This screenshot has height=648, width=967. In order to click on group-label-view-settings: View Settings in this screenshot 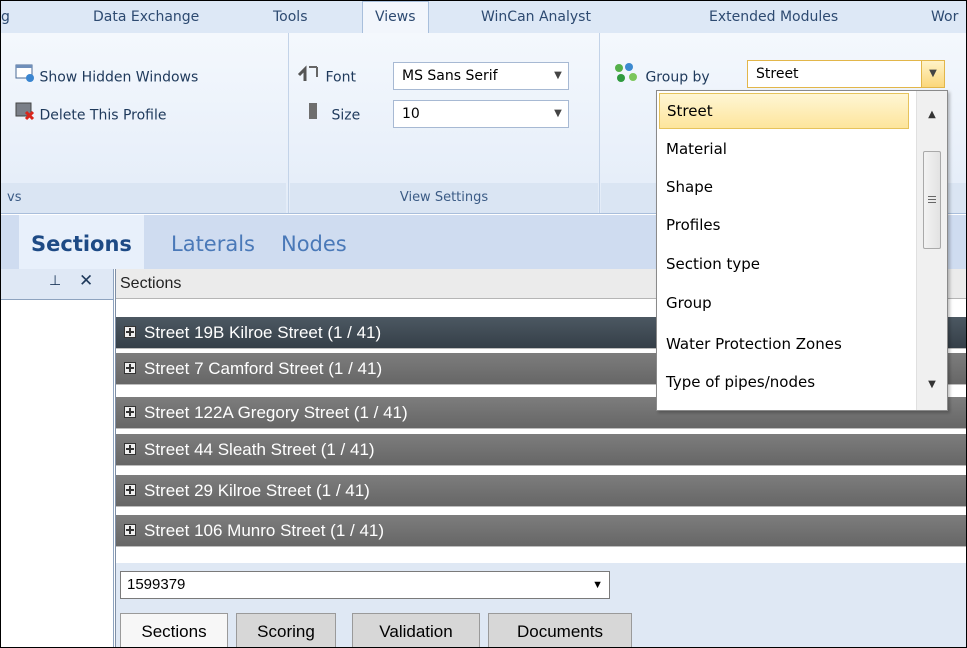, I will do `click(444, 198)`.